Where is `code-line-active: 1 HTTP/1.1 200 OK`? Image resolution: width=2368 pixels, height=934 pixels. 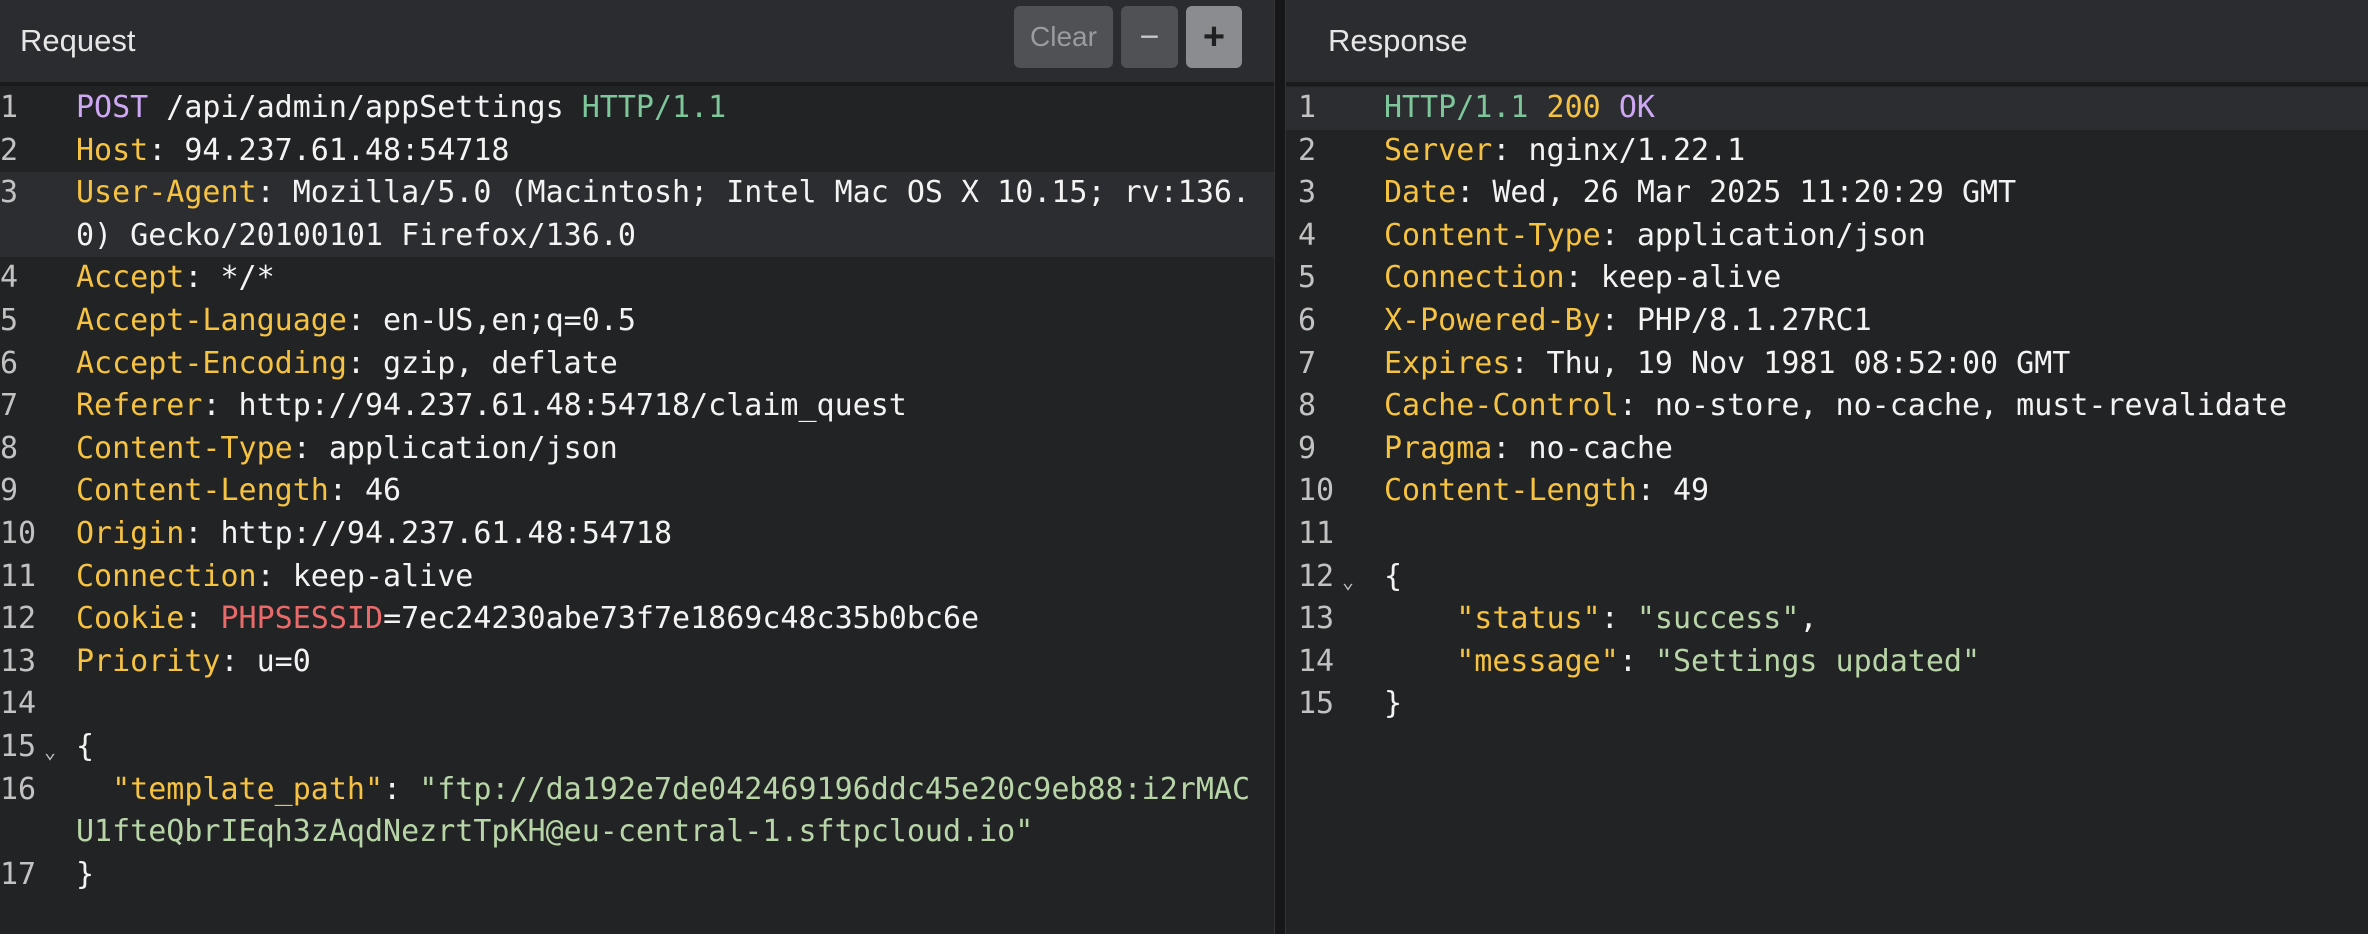
code-line-active: 1 HTTP/1.1 200 OK is located at coordinates (1827, 108).